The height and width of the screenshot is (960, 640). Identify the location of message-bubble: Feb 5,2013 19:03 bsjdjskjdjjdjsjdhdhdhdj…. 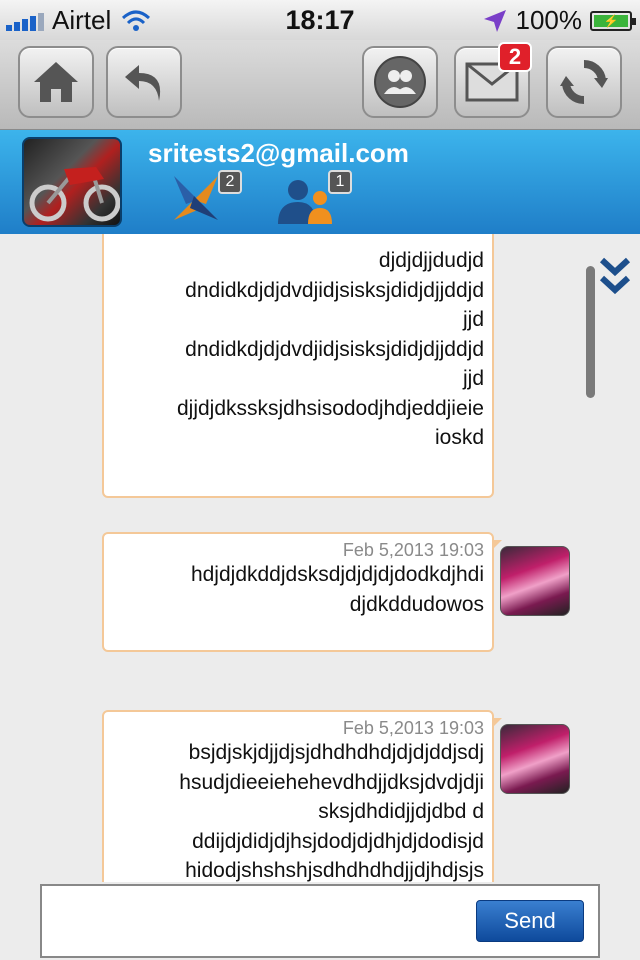
(302, 796).